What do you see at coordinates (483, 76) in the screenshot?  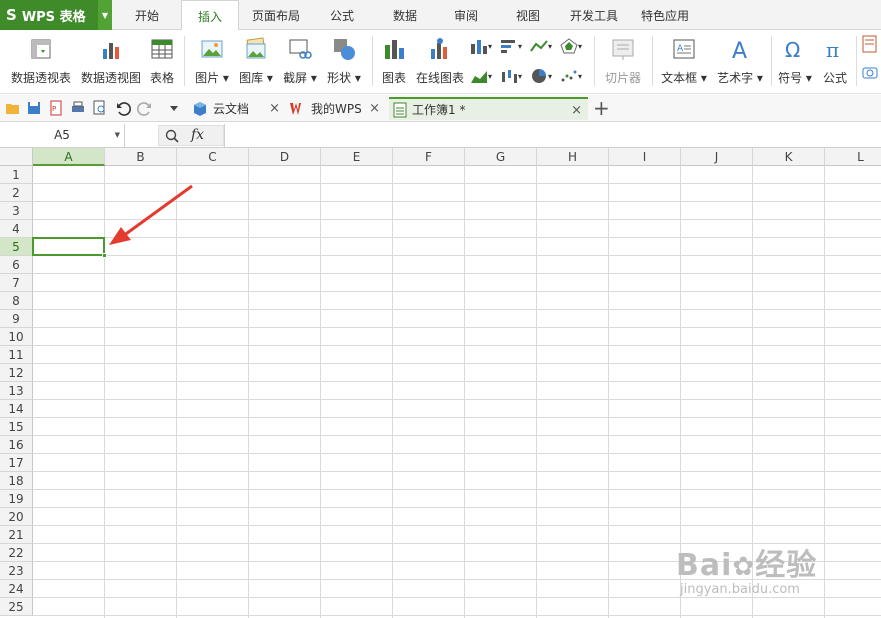 I see `area-chart-dropdown: ▾` at bounding box center [483, 76].